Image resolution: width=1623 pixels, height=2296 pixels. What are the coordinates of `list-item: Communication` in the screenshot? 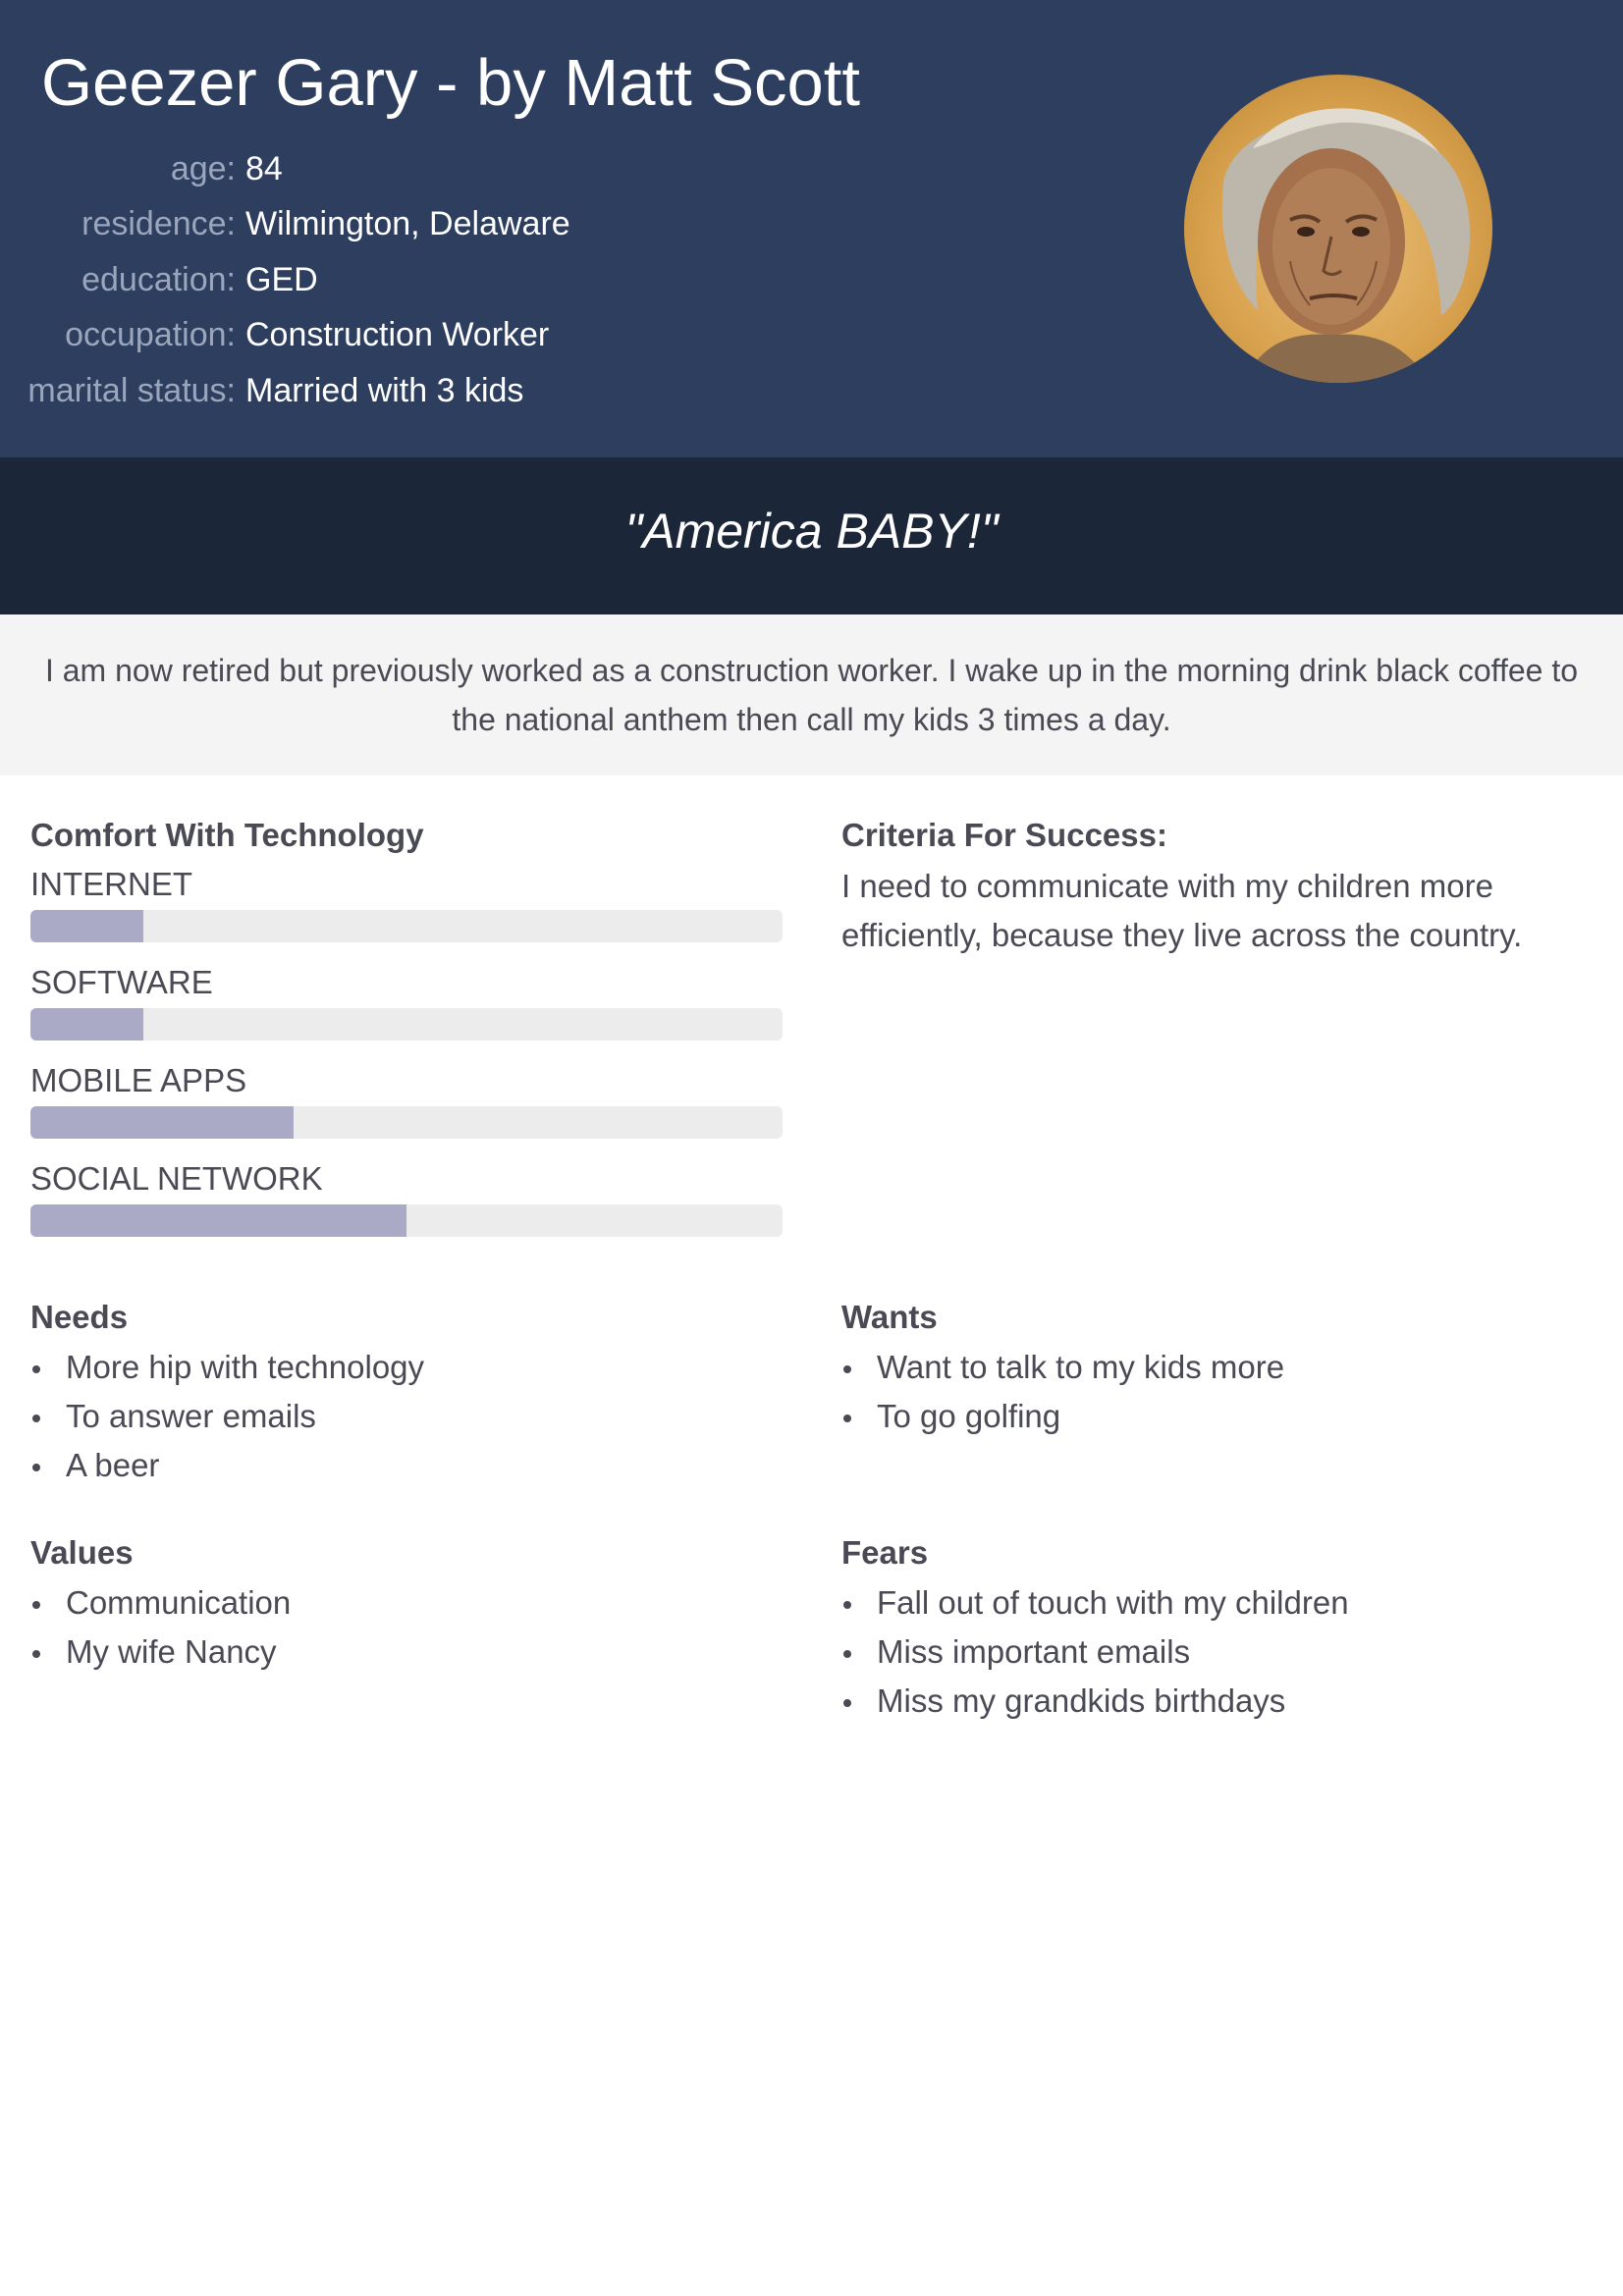 It's located at (160, 1603).